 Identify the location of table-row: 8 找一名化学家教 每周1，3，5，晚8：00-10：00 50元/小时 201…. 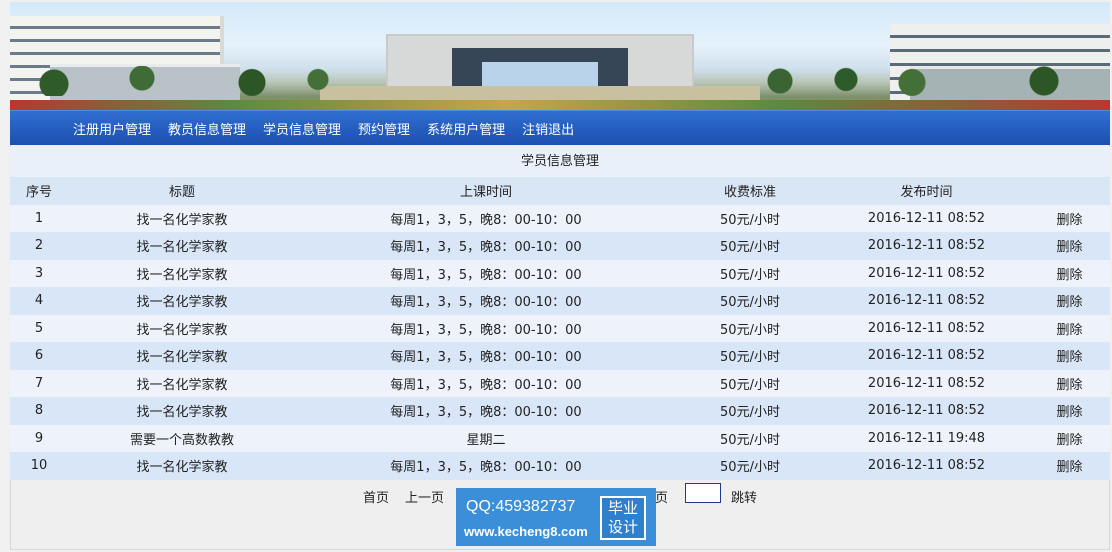
(560, 411).